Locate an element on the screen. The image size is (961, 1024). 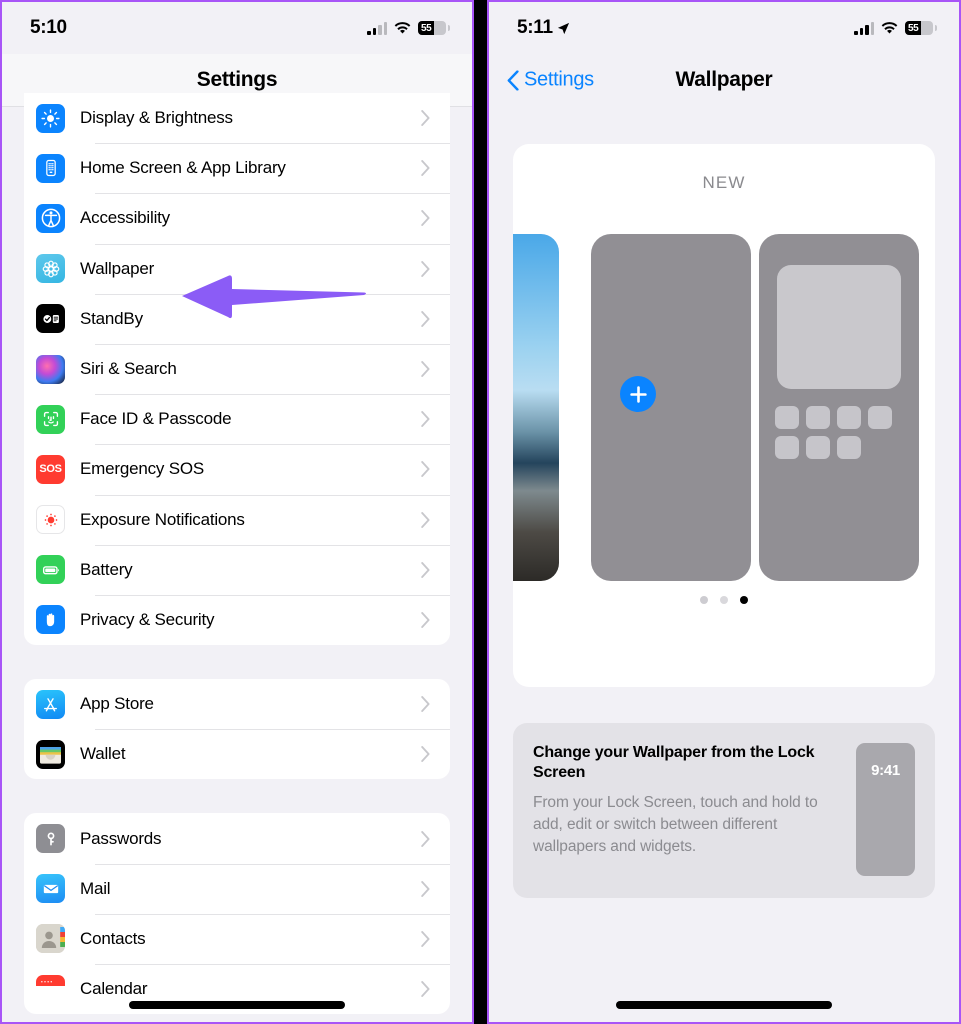
sidebar-item-mail: Mail is located at coordinates (237, 888).